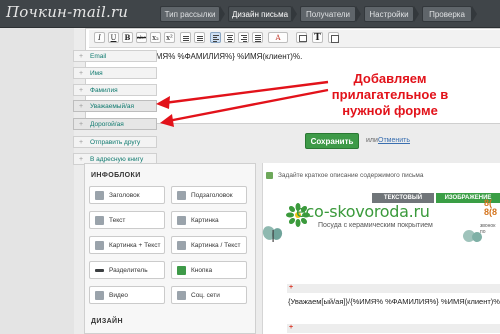 The height and width of the screenshot is (334, 500). What do you see at coordinates (243, 37) in the screenshot?
I see `align-right-icon` at bounding box center [243, 37].